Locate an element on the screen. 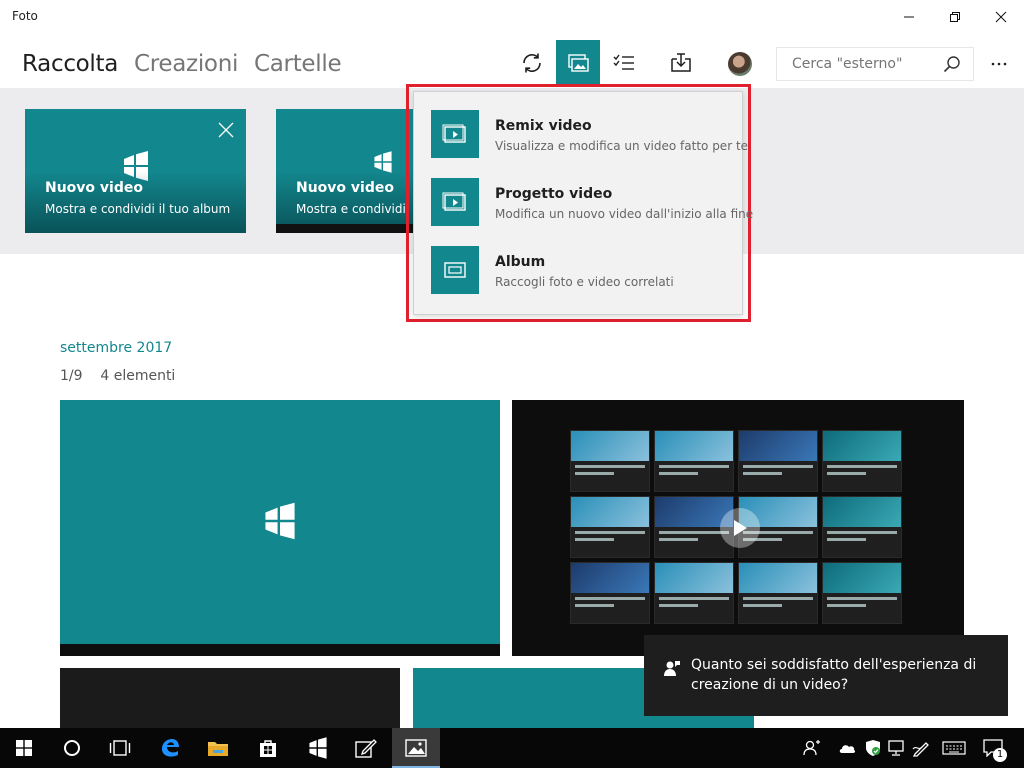 The image size is (1024, 768). title-bar: Foto is located at coordinates (512, 16).